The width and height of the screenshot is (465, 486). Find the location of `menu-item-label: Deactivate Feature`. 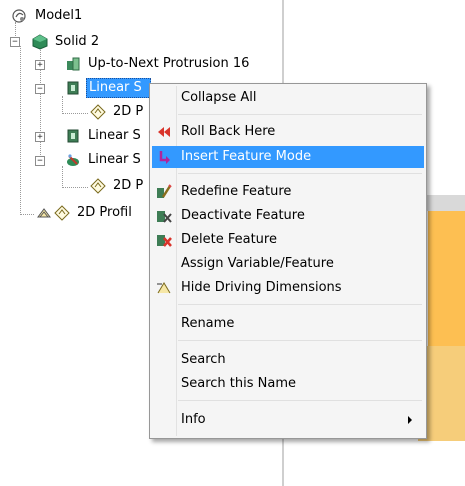

menu-item-label: Deactivate Feature is located at coordinates (243, 215).